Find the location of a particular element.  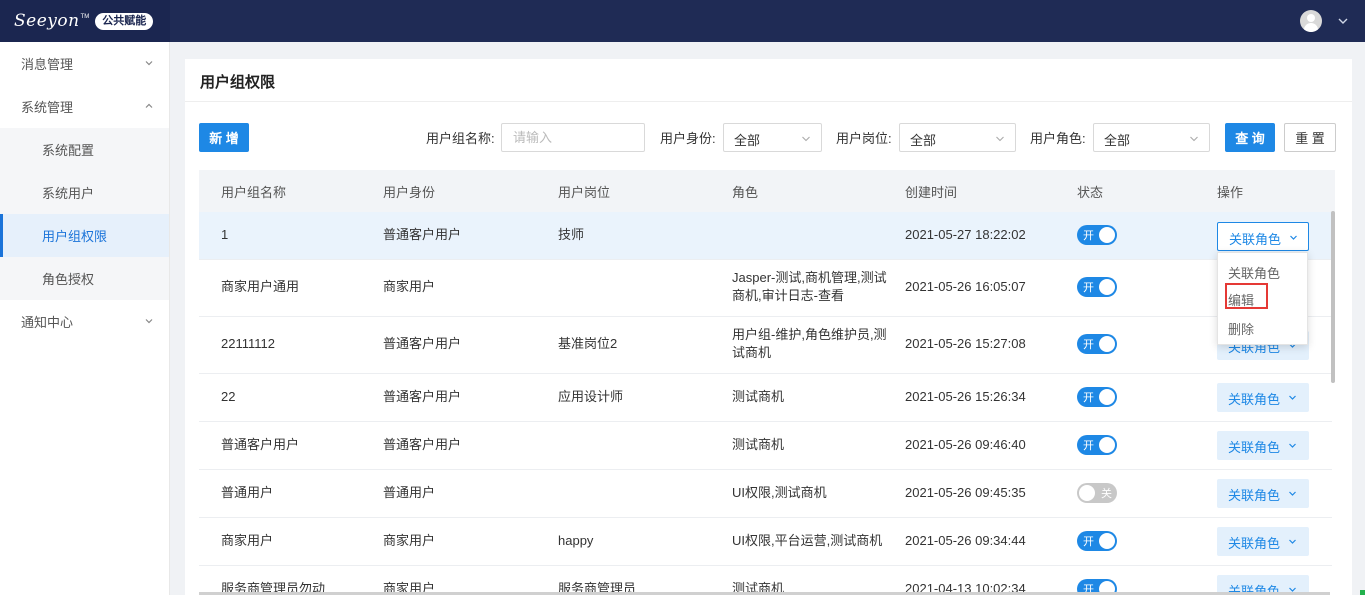

cell-identity: 商家用户 is located at coordinates (409, 540).